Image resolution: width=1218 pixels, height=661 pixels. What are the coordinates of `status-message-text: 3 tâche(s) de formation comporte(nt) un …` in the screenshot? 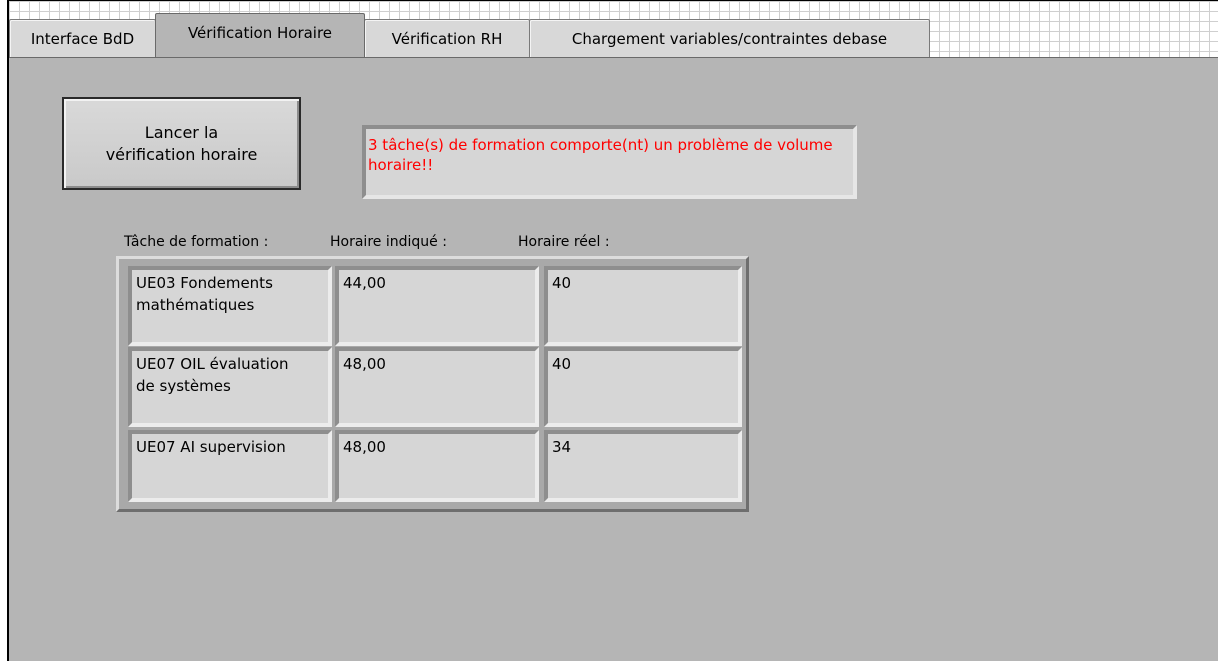 It's located at (600, 155).